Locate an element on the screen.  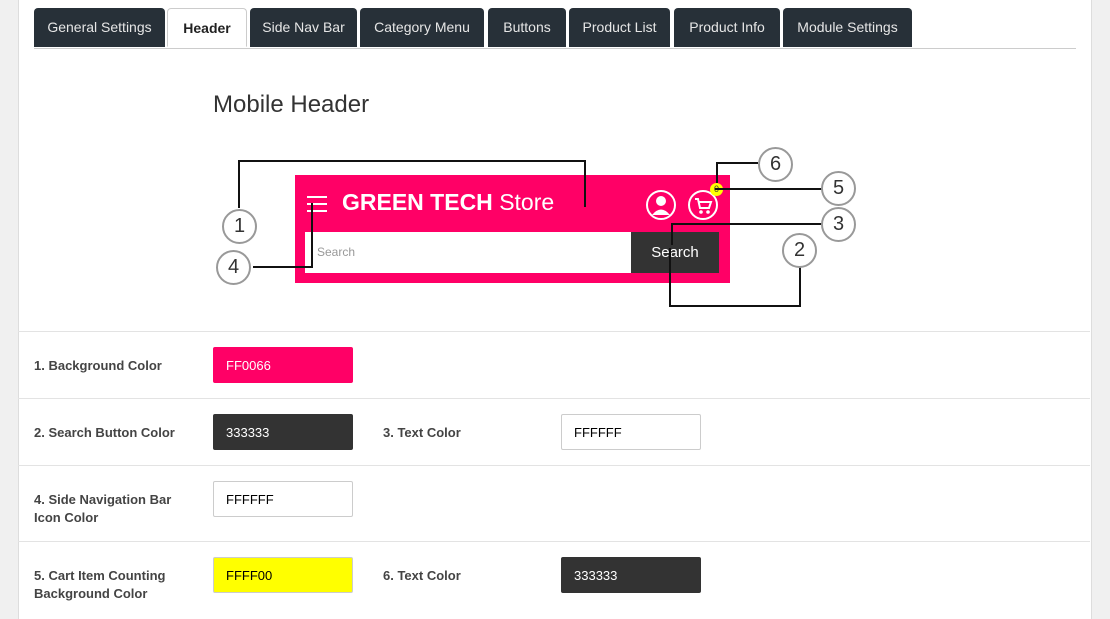
cart-count-text-color-input is located at coordinates (631, 575).